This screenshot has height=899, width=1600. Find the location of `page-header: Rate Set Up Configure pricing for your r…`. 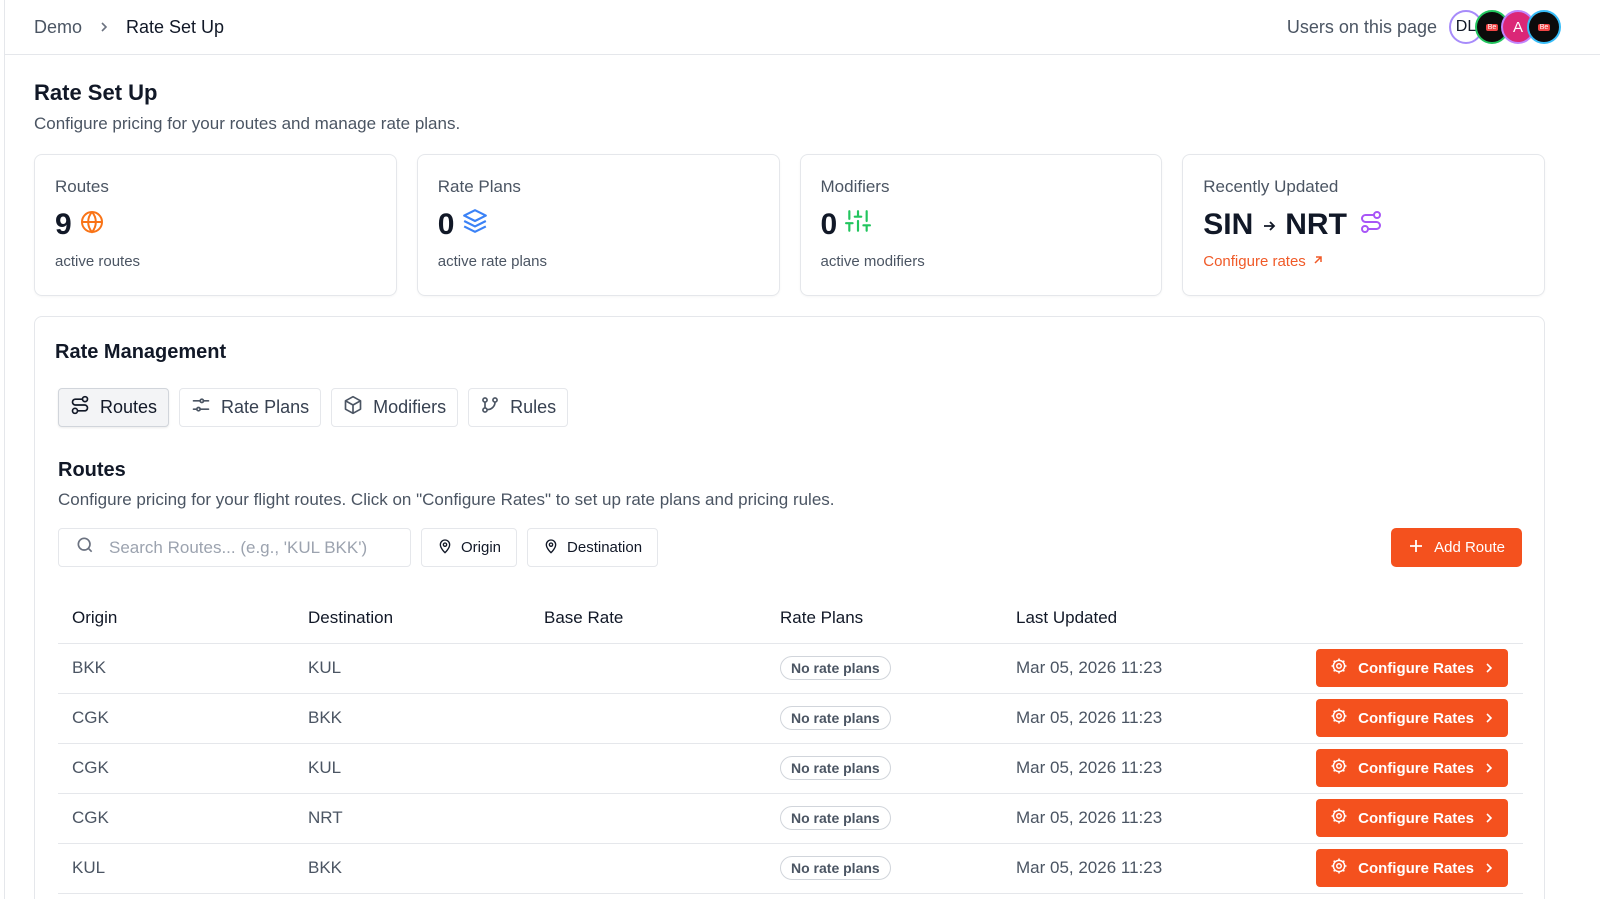

page-header: Rate Set Up Configure pricing for your r… is located at coordinates (247, 107).